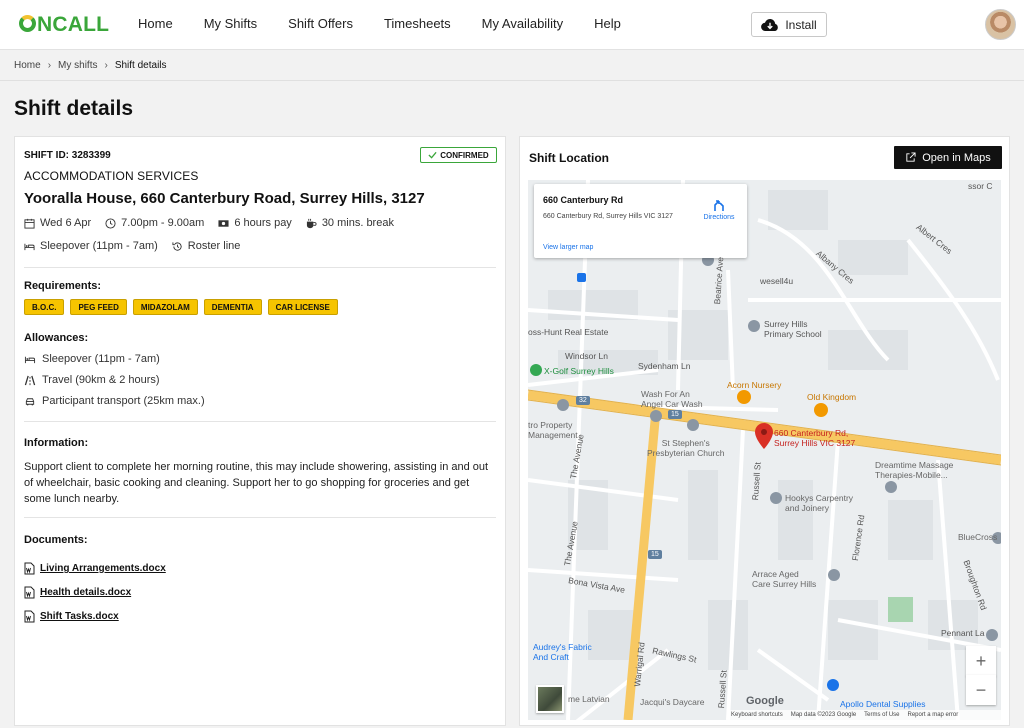  What do you see at coordinates (754, 385) in the screenshot?
I see `map-poi-label: Acorn Nursery` at bounding box center [754, 385].